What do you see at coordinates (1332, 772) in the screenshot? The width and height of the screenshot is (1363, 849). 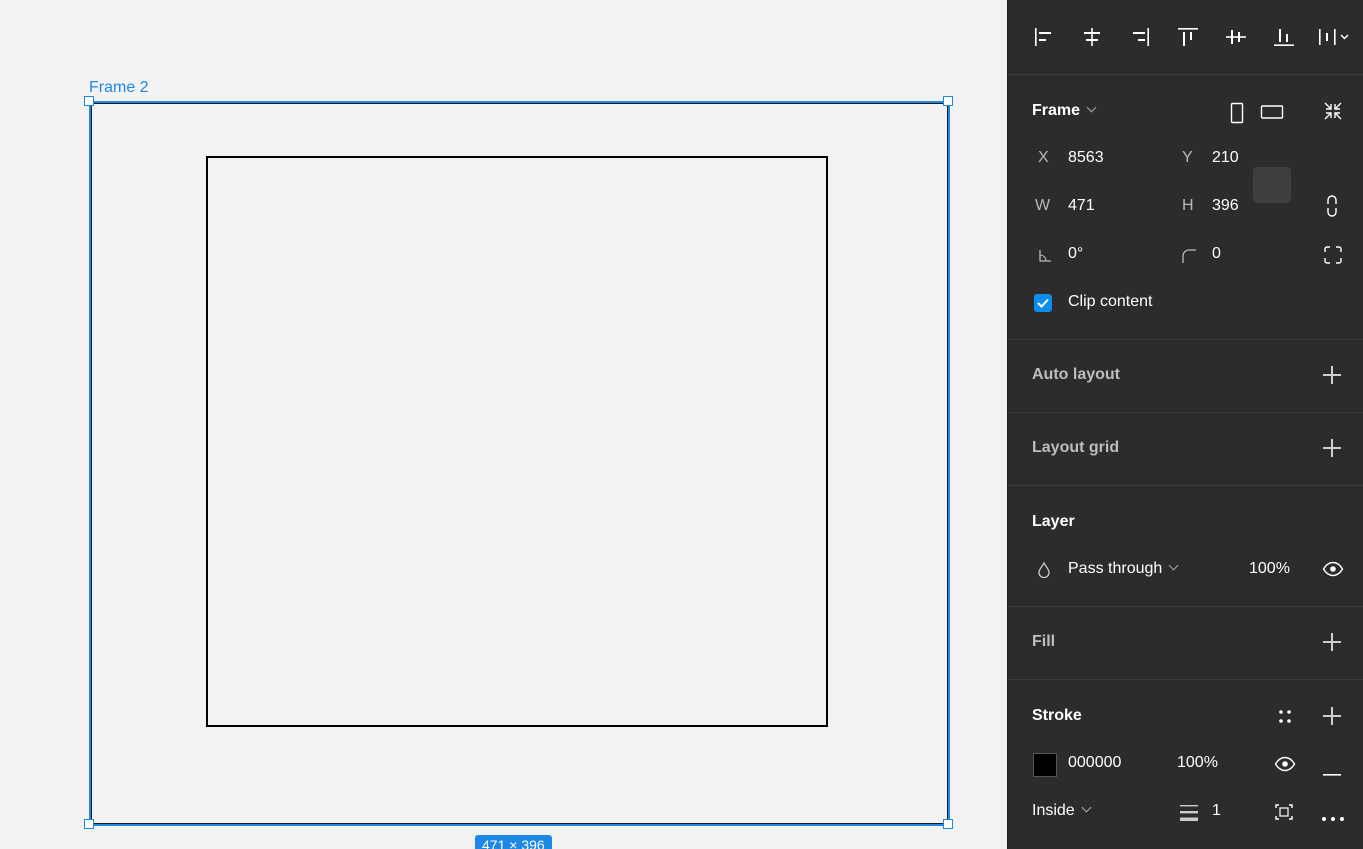 I see `remove-stroke-icon` at bounding box center [1332, 772].